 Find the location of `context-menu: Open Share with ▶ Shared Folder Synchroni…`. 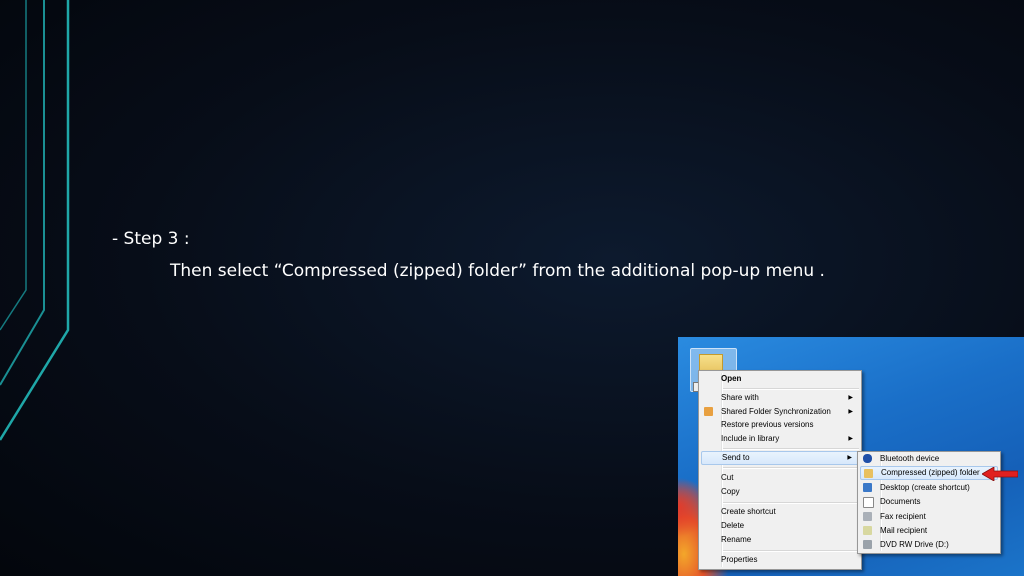

context-menu: Open Share with ▶ Shared Folder Synchroni… is located at coordinates (780, 470).